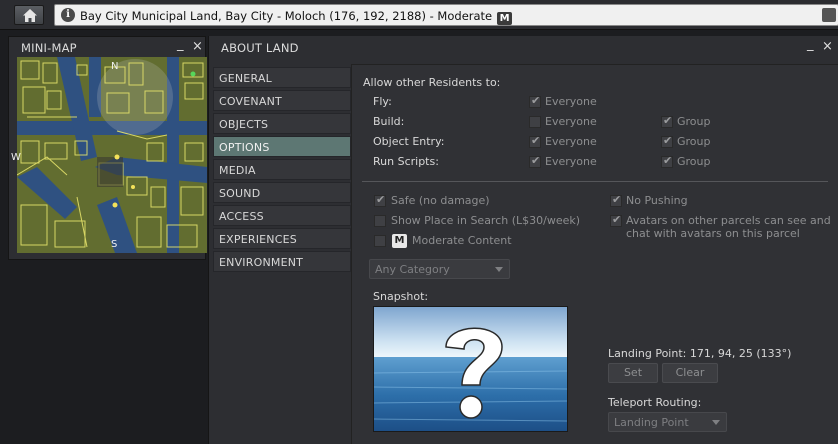  I want to click on object-entry-everyone-checkbox, so click(535, 141).